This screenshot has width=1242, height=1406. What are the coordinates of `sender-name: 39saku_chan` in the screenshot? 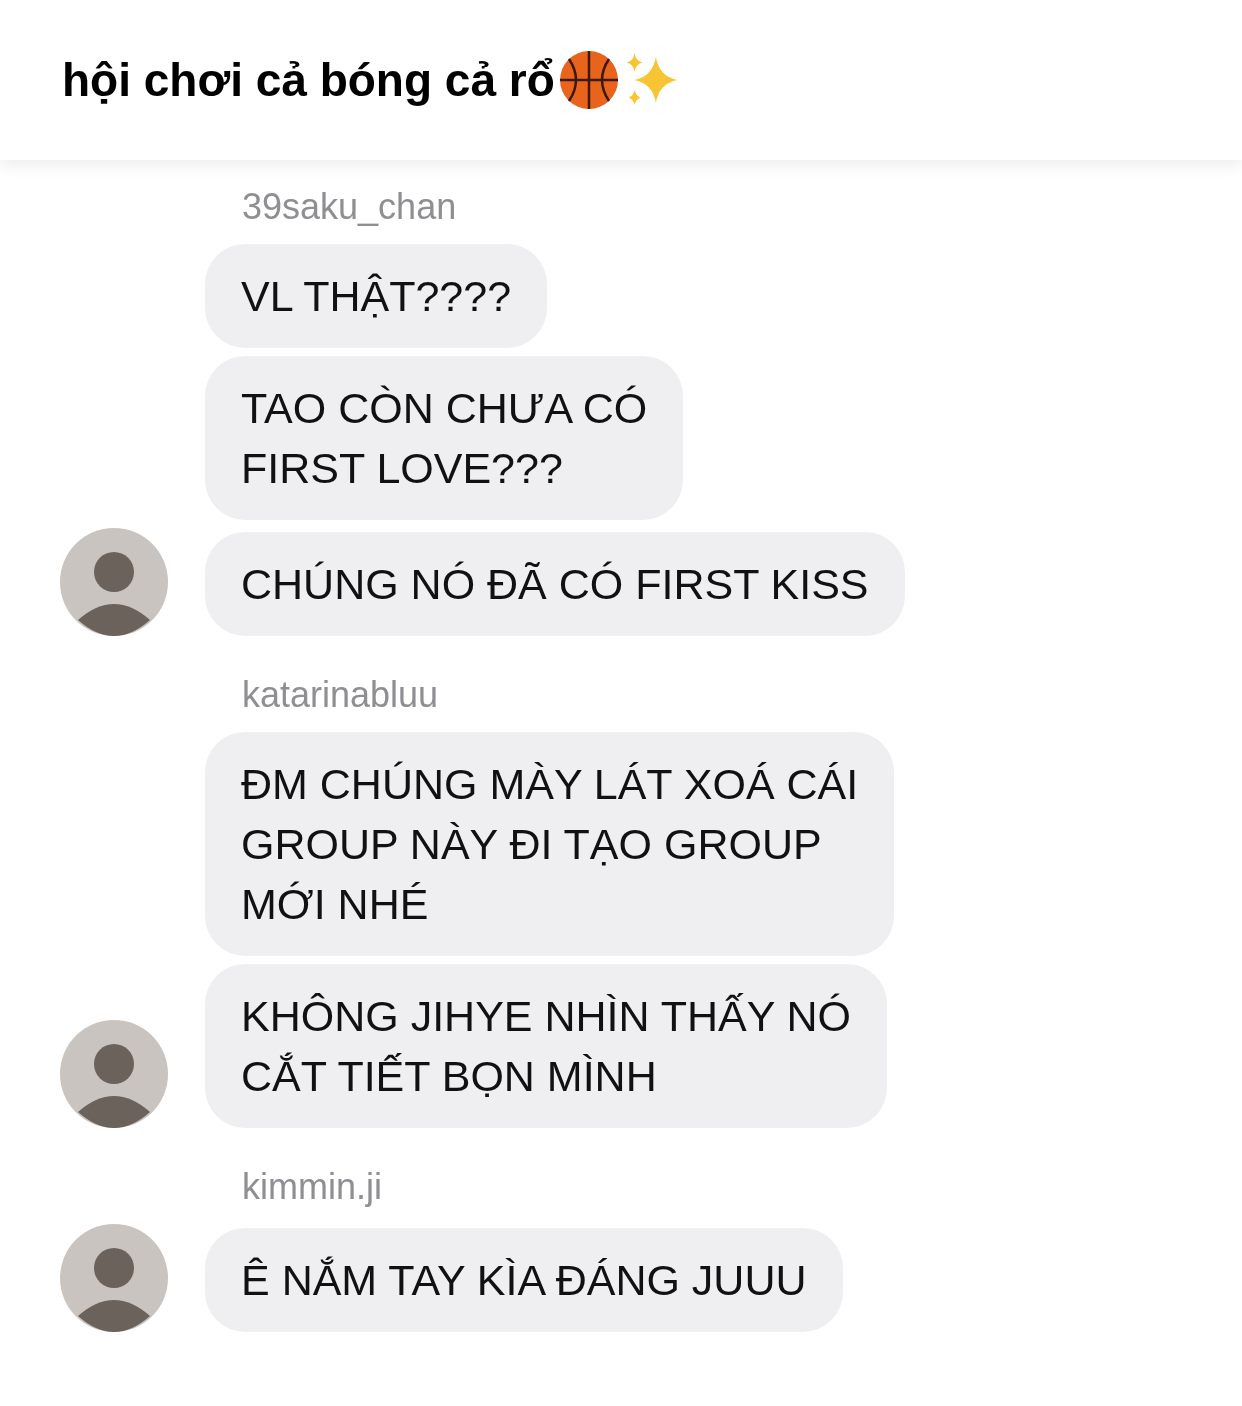 It's located at (350, 207).